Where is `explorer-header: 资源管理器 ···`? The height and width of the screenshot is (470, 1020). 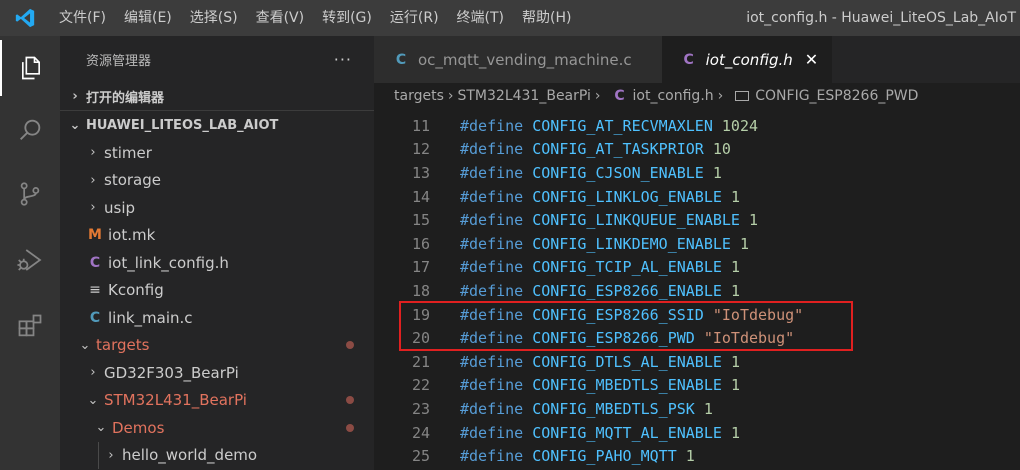
explorer-header: 资源管理器 ··· is located at coordinates (217, 59).